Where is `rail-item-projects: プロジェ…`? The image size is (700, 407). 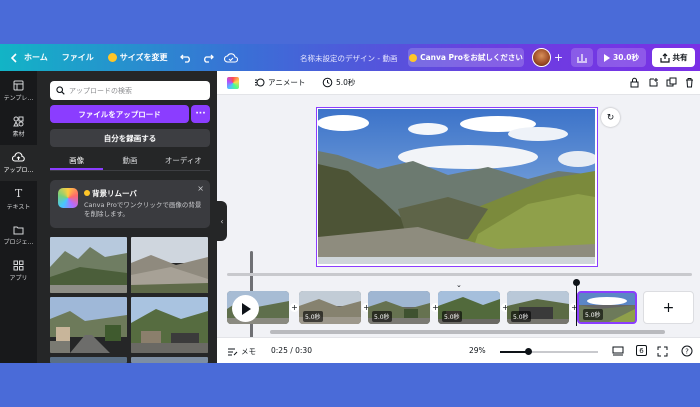
rail-item-projects: プロジェ… is located at coordinates (18, 235).